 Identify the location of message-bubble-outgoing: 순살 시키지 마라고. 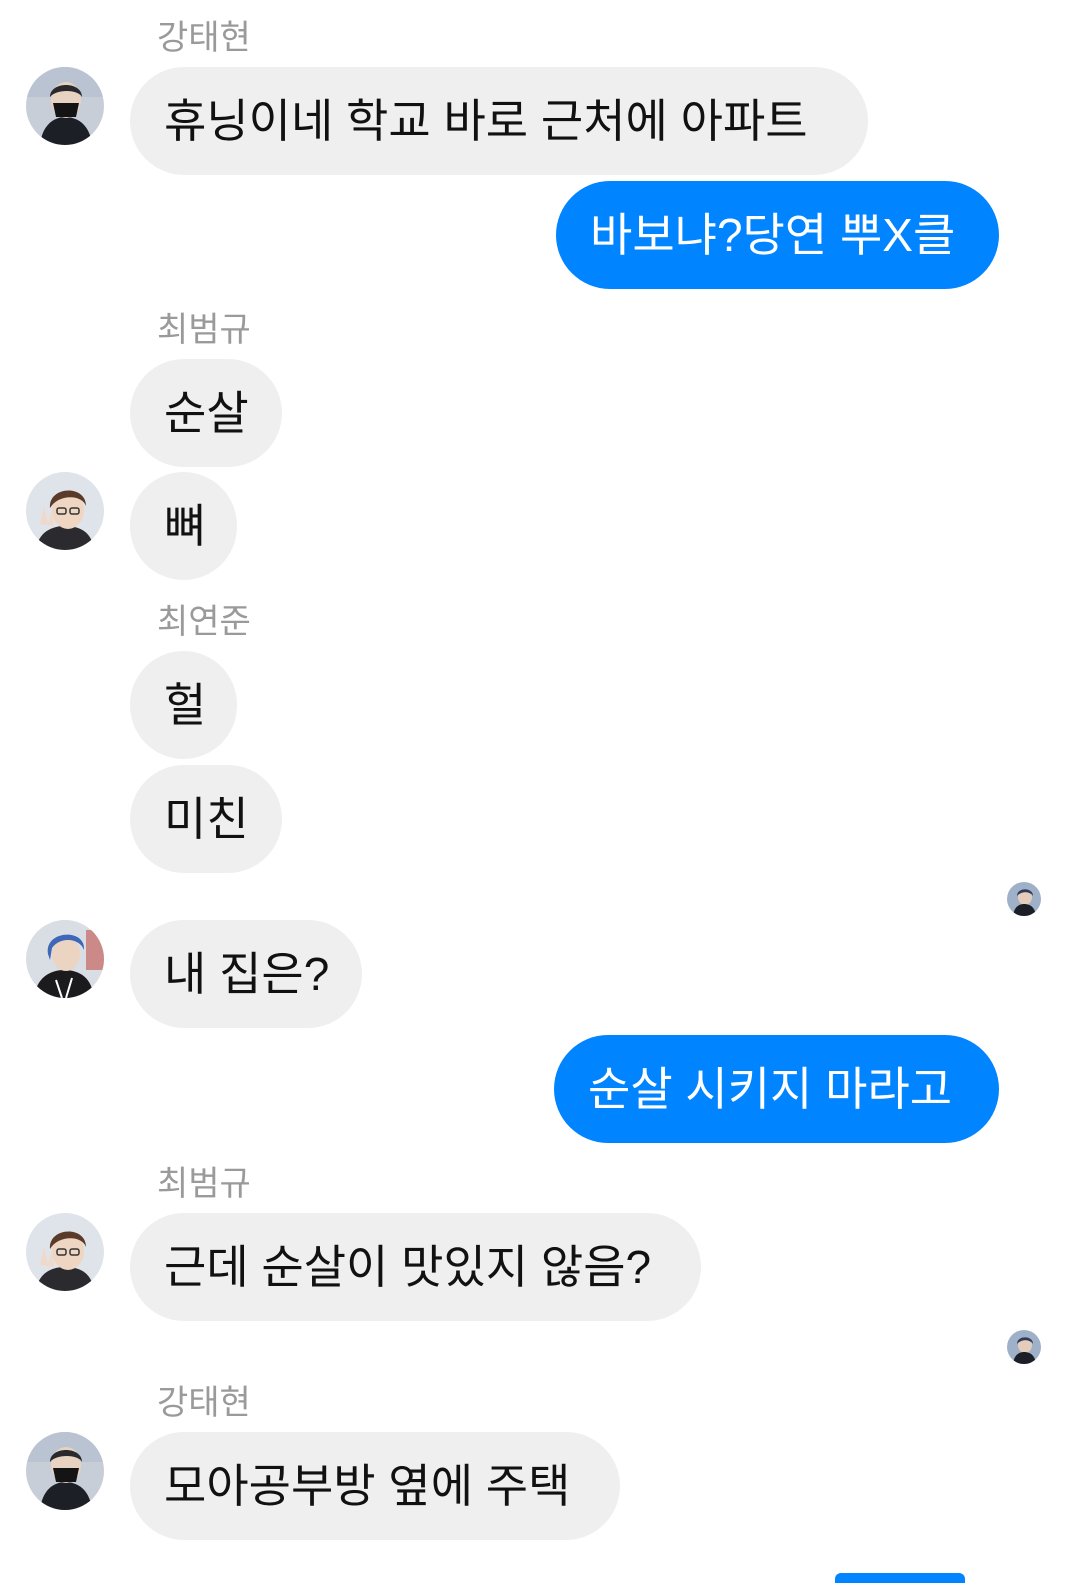
(776, 1089).